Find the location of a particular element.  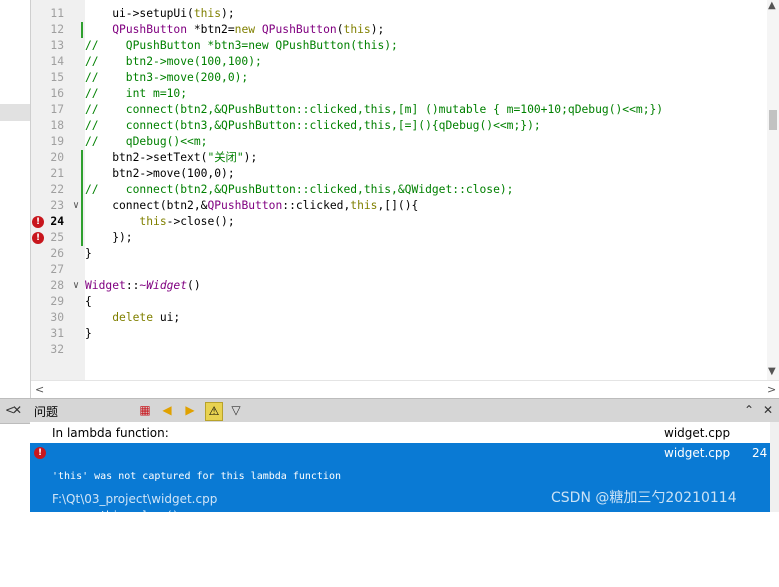

line-number: 29 is located at coordinates (57, 301).